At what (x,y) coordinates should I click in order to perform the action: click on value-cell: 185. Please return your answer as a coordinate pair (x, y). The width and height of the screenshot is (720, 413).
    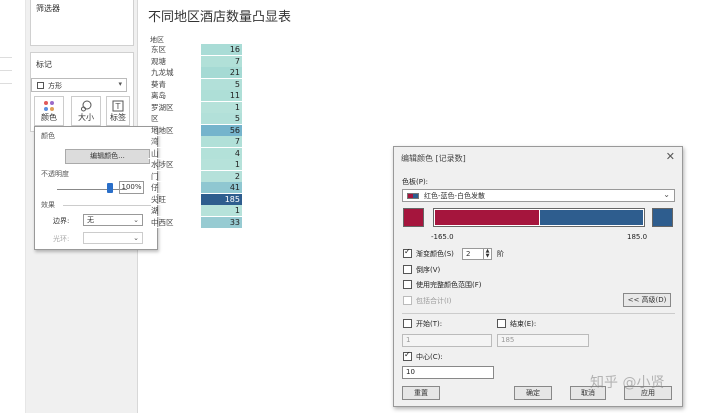
    Looking at the image, I should click on (221, 199).